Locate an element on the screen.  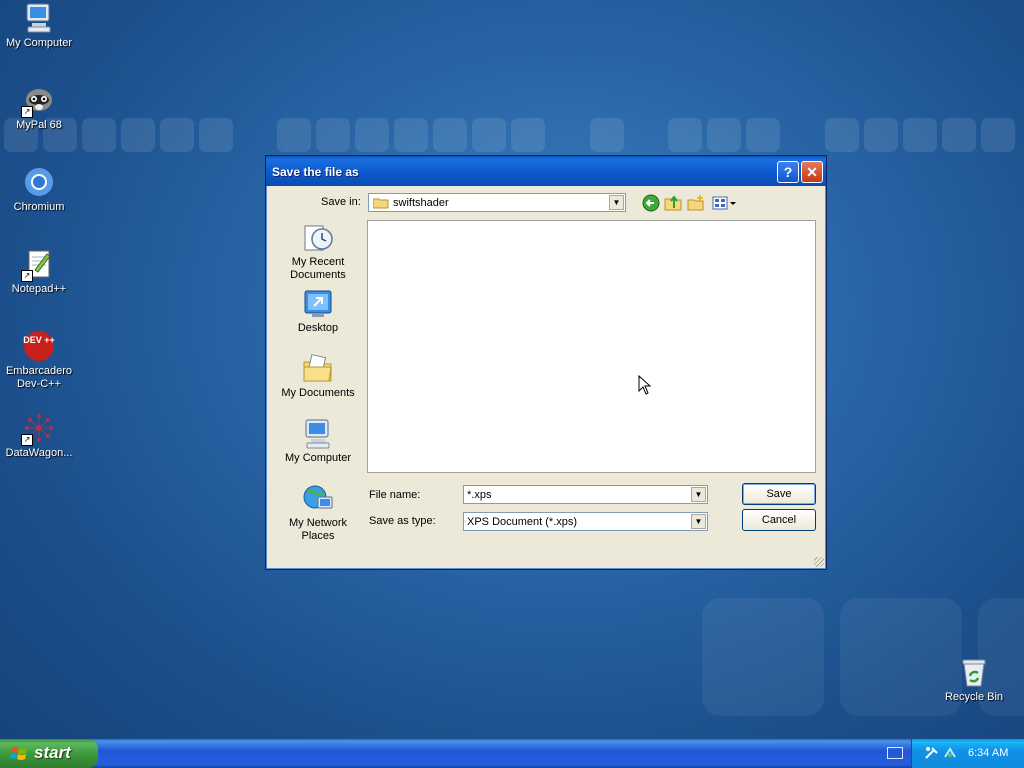
place-my-documents: My Documents is located at coordinates (318, 376).